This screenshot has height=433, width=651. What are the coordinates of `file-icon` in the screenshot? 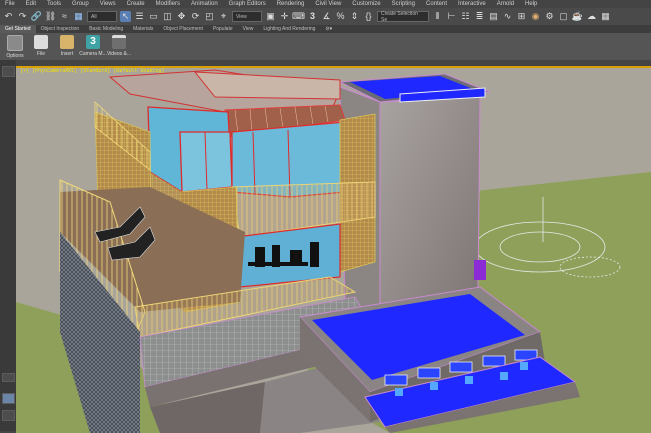 It's located at (41, 42).